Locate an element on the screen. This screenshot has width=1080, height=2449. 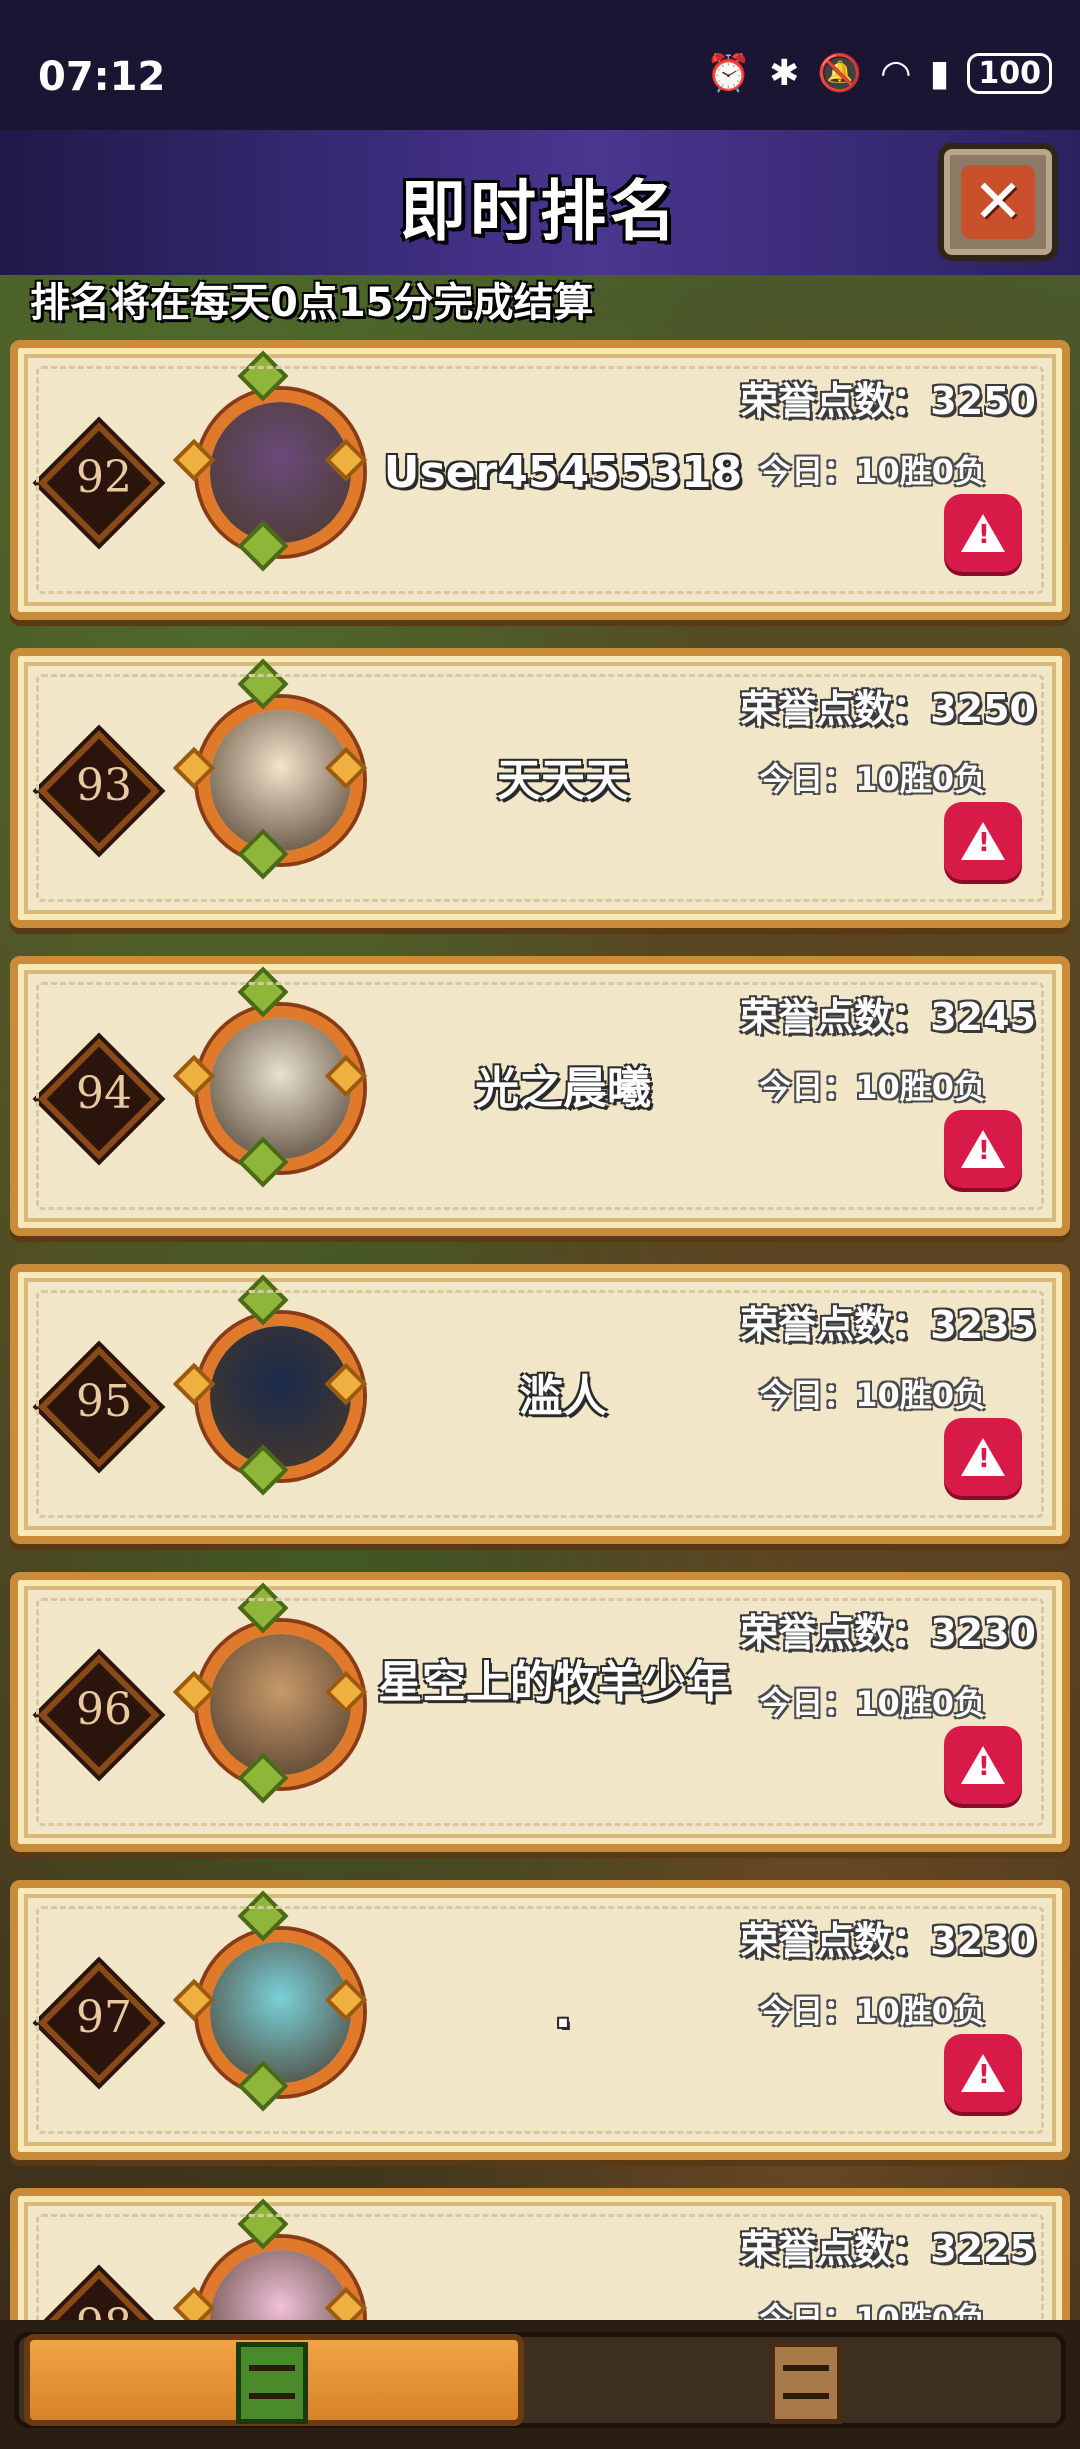
signal-icon: ▮ is located at coordinates (939, 73).